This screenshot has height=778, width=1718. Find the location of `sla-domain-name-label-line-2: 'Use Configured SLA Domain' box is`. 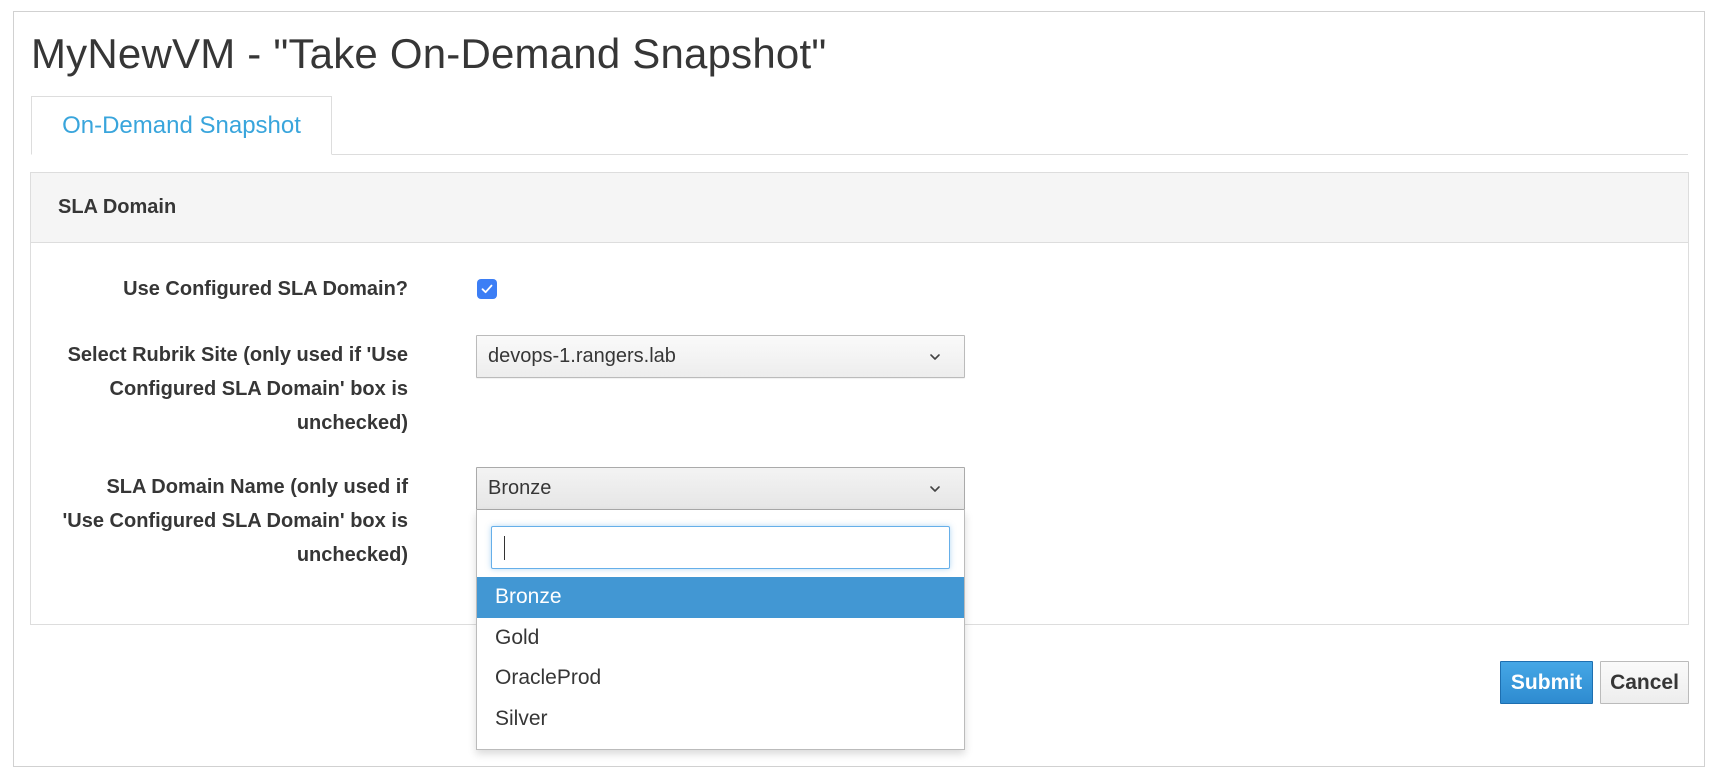

sla-domain-name-label-line-2: 'Use Configured SLA Domain' box is is located at coordinates (235, 521).